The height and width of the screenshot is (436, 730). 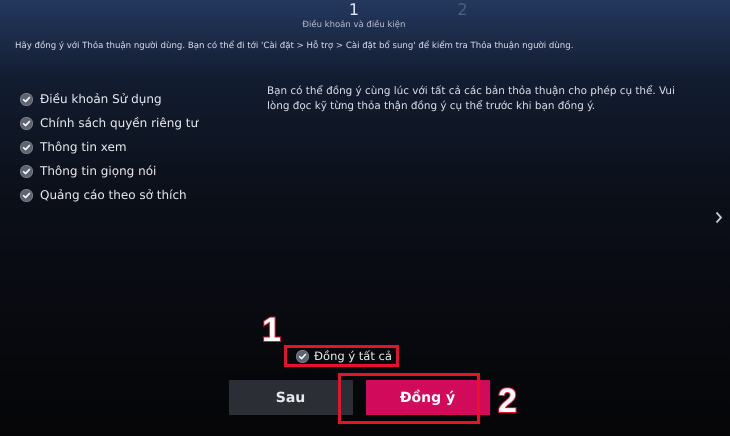 What do you see at coordinates (271, 330) in the screenshot?
I see `step-marker: 1` at bounding box center [271, 330].